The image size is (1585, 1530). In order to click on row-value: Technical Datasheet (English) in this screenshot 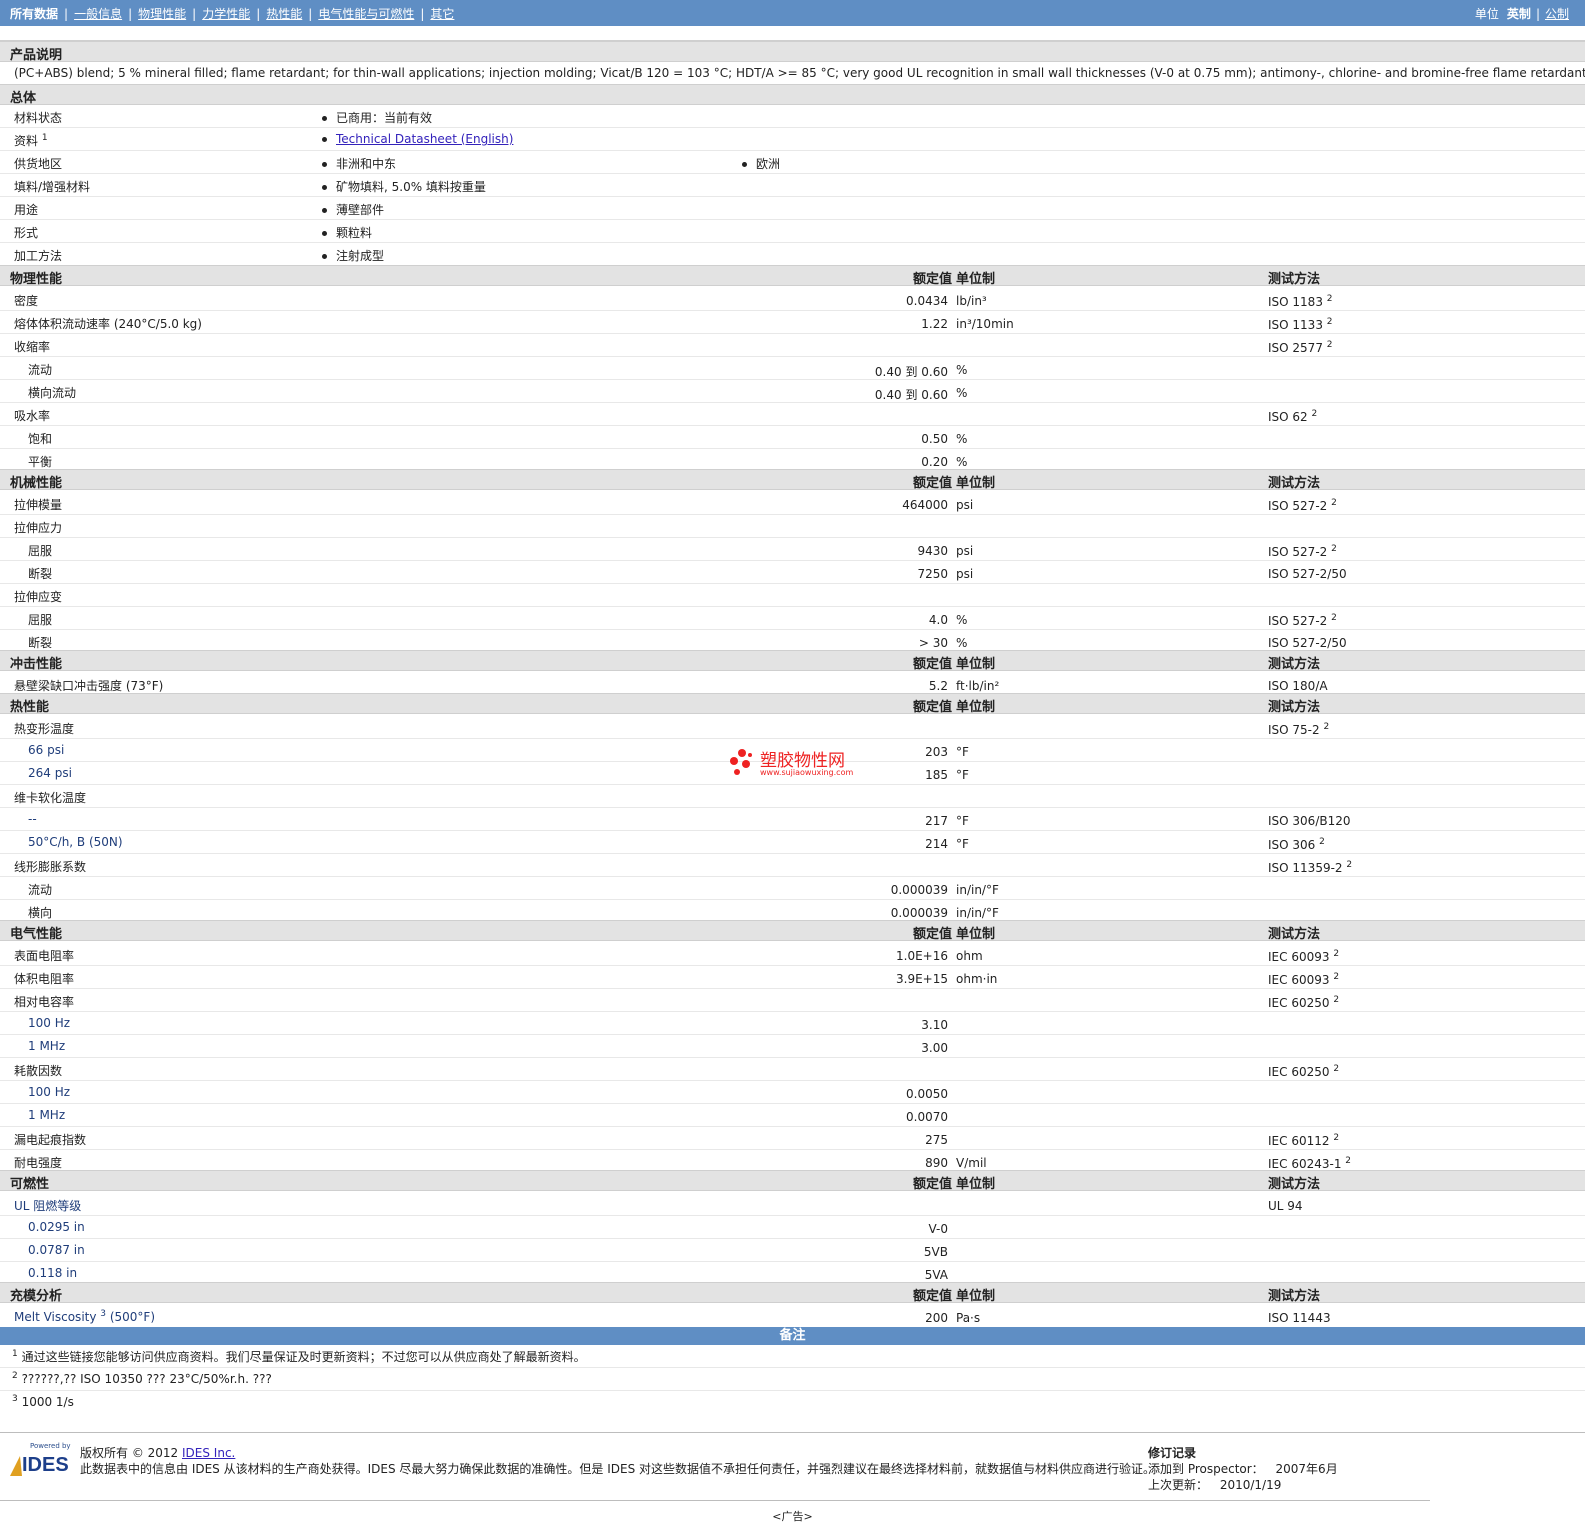, I will do `click(417, 139)`.